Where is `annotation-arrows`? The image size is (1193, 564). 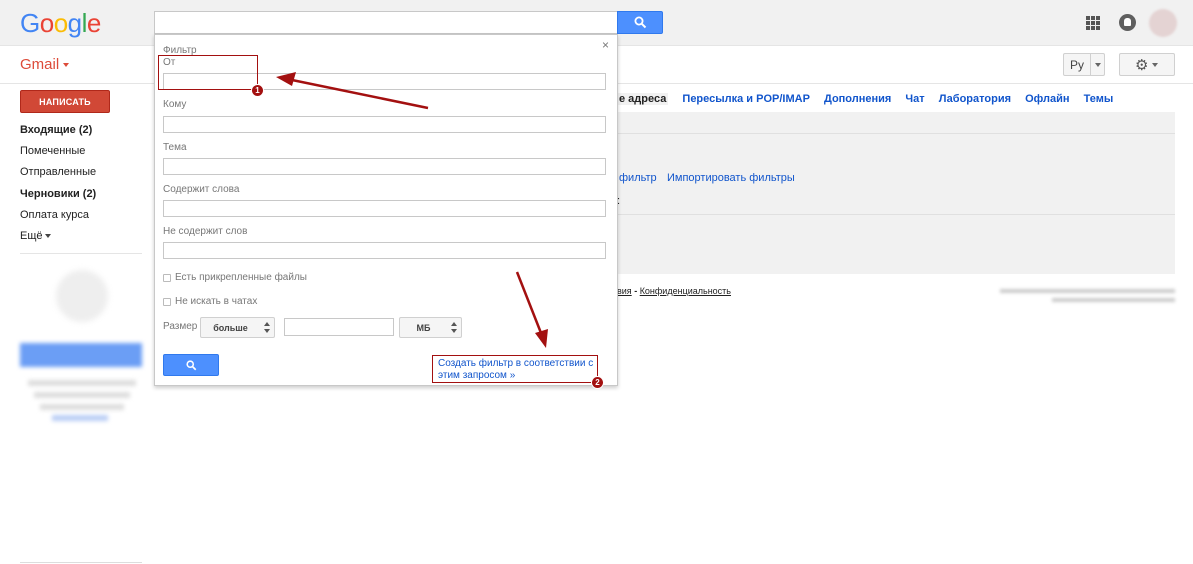
annotation-arrows is located at coordinates (412, 210).